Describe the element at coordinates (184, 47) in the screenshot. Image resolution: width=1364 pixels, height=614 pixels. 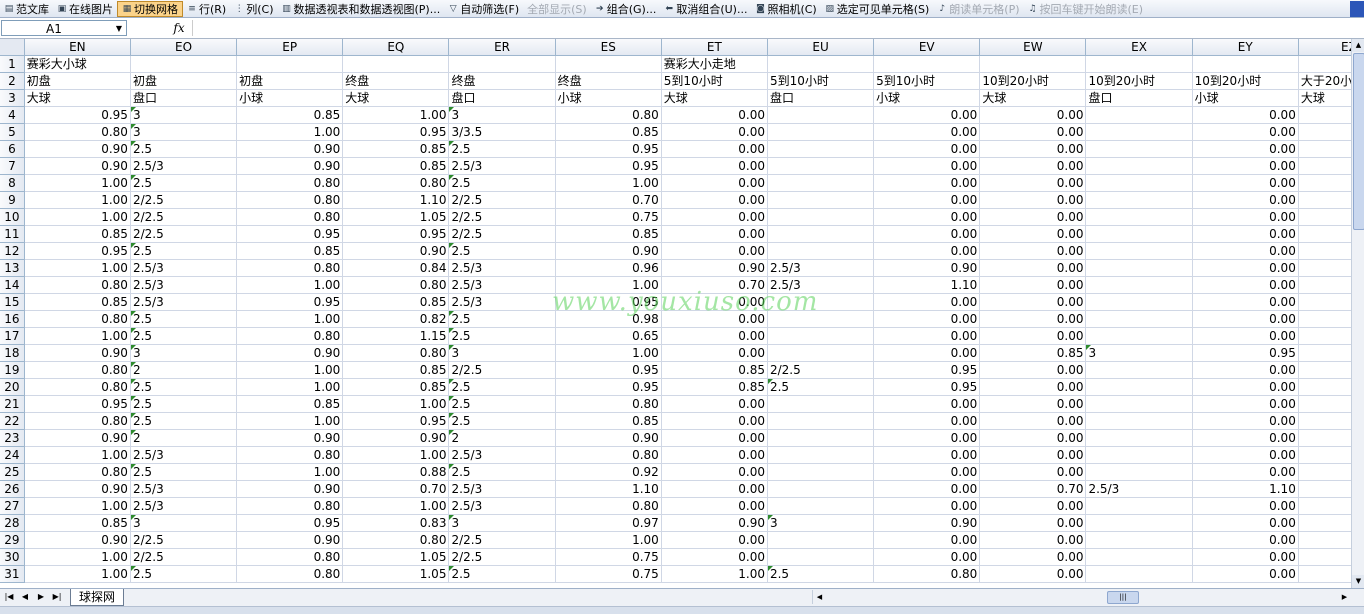
I see `column-header: EO` at that location.